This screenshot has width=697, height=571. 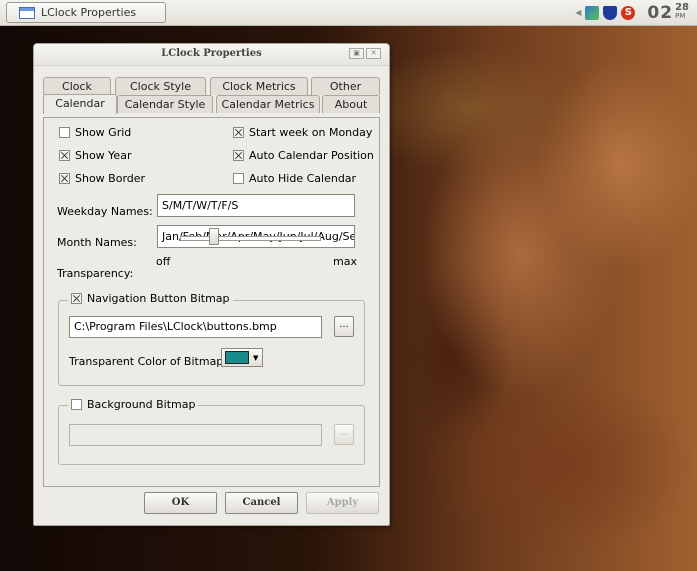 I want to click on color-swatch, so click(x=237, y=357).